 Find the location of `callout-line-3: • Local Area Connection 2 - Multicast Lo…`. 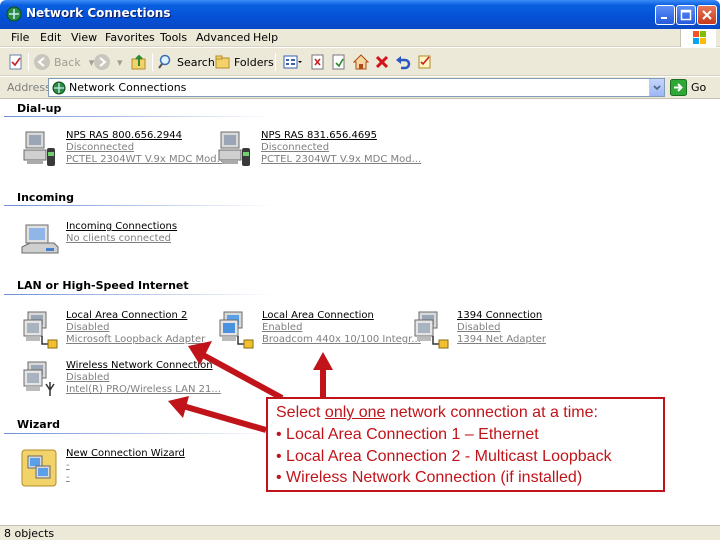

callout-line-3: • Local Area Connection 2 - Multicast Lo… is located at coordinates (444, 456).